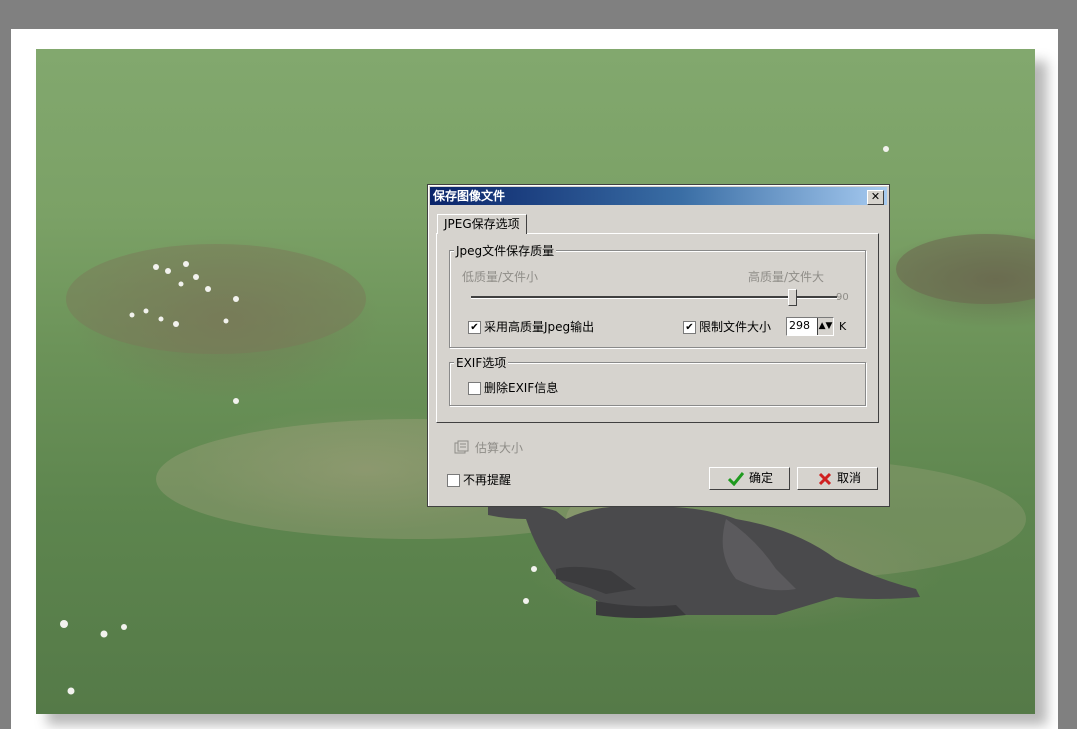 This screenshot has height=729, width=1077. What do you see at coordinates (825, 326) in the screenshot?
I see `spinner-arrows-icon: ▲▼` at bounding box center [825, 326].